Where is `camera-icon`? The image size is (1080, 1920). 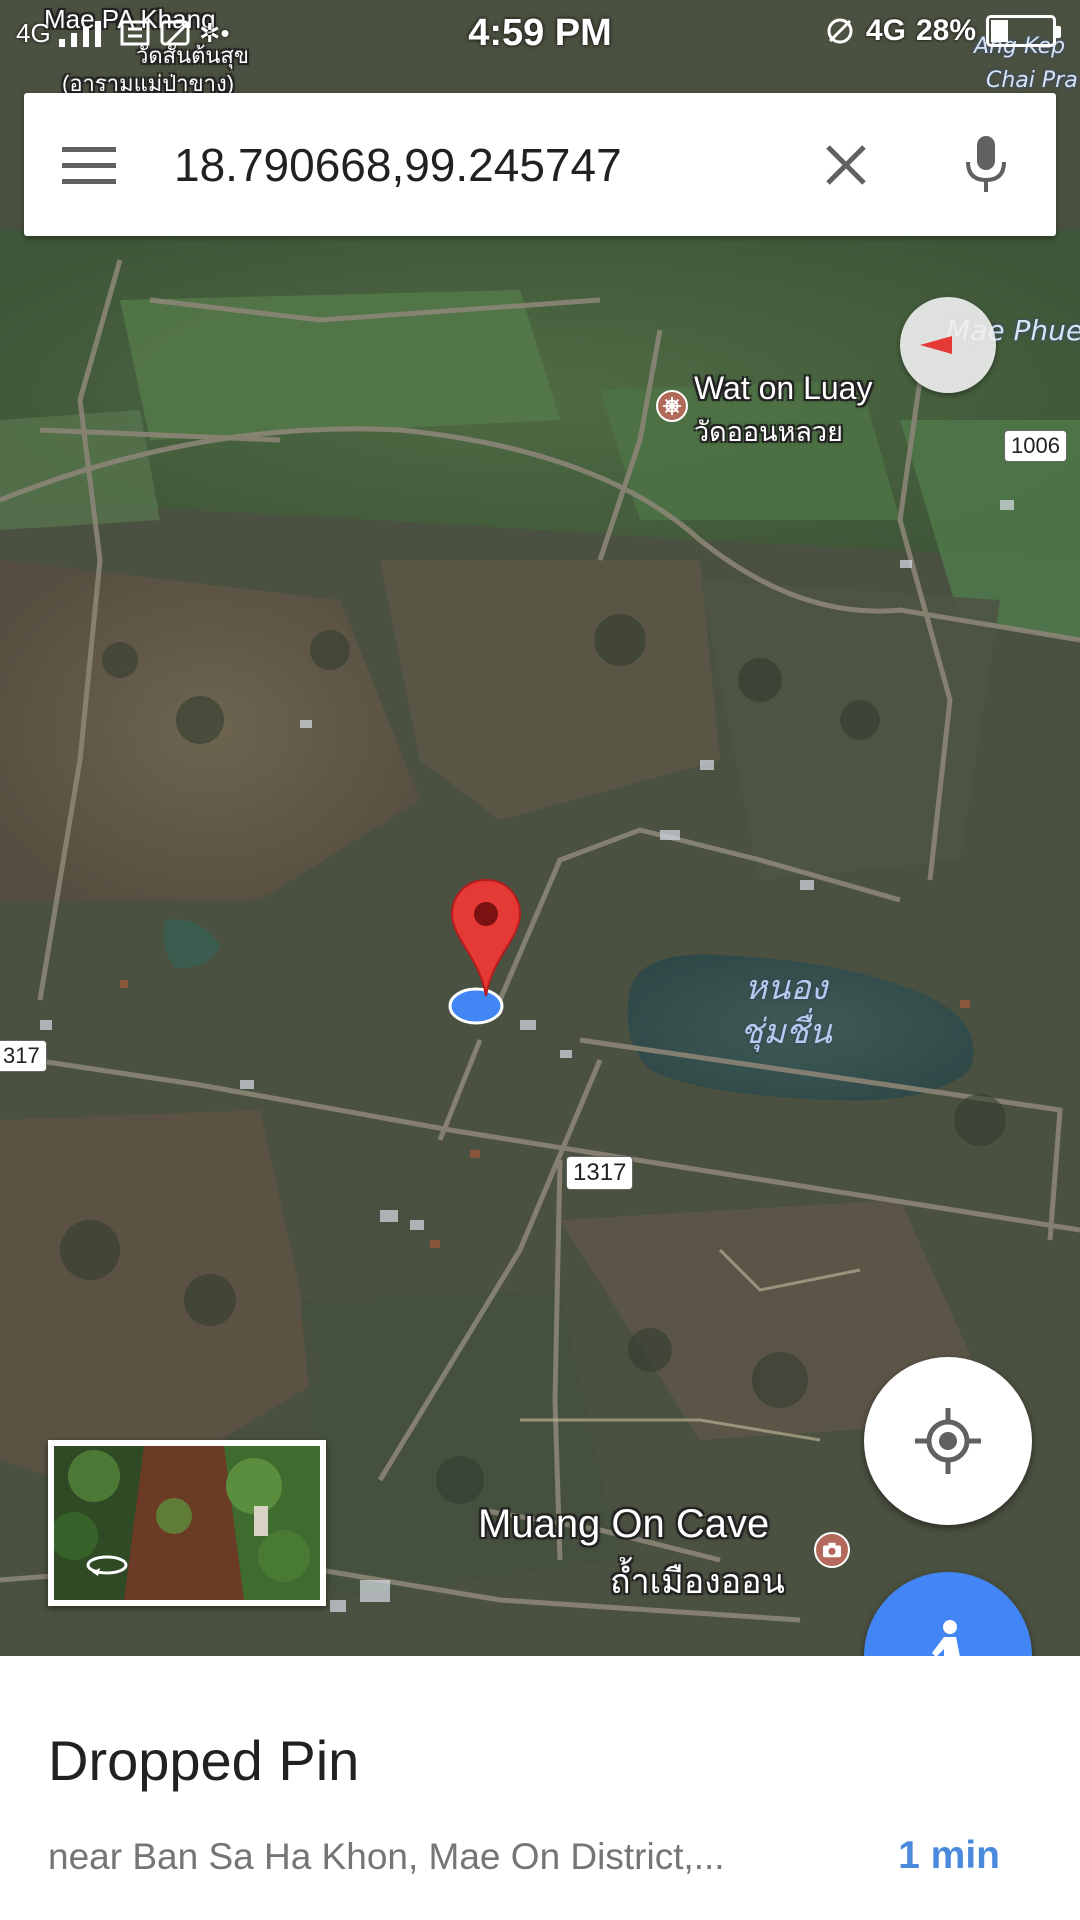 camera-icon is located at coordinates (832, 1550).